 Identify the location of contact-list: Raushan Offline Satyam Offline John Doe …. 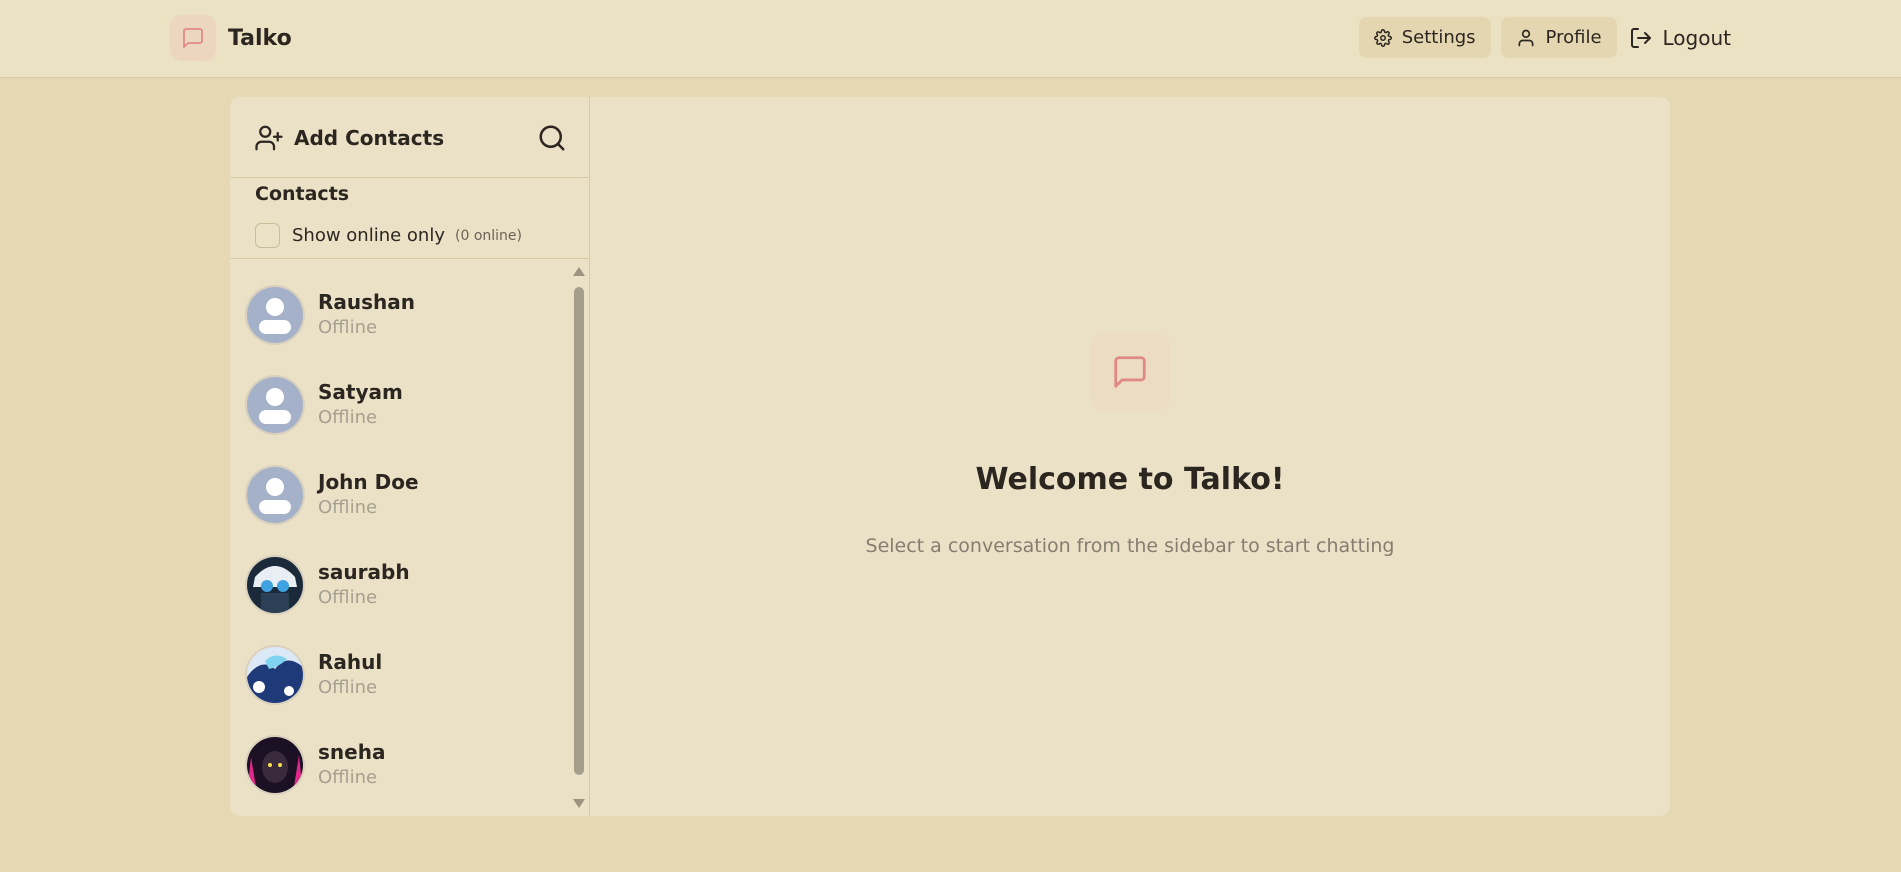
(399, 537).